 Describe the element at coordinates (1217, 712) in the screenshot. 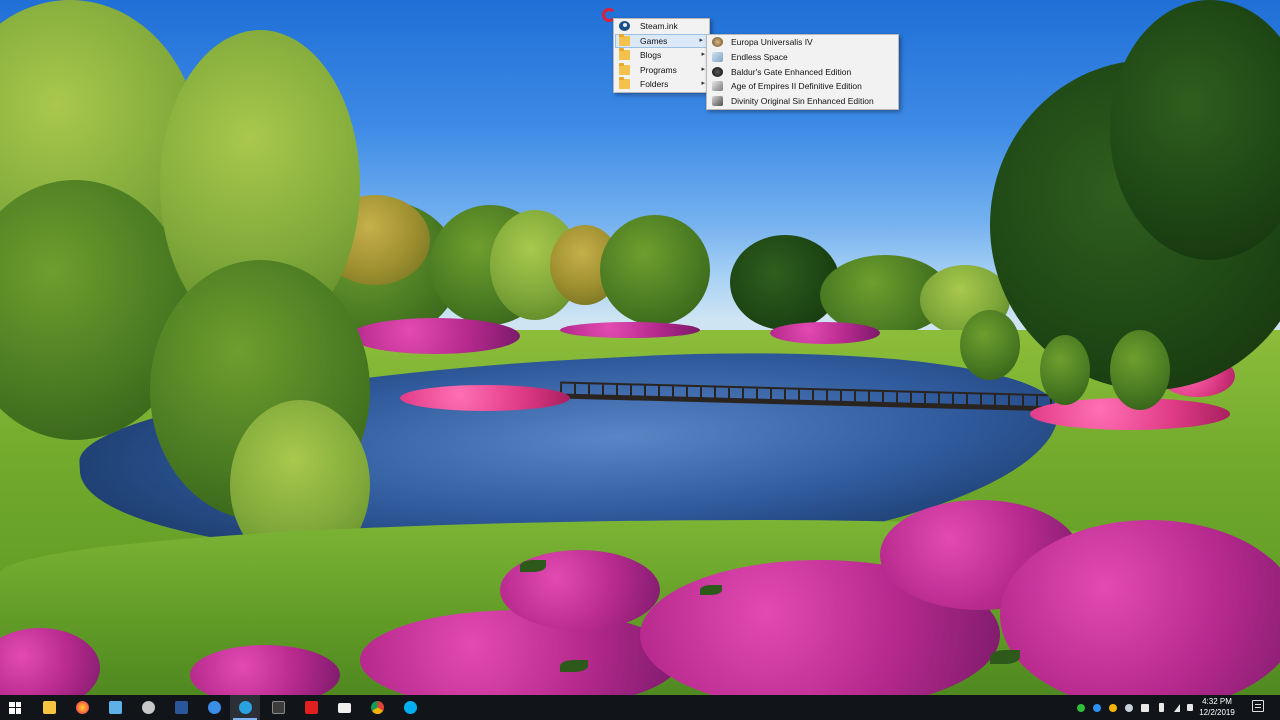

I see `clock-date: 12/2/2019` at that location.